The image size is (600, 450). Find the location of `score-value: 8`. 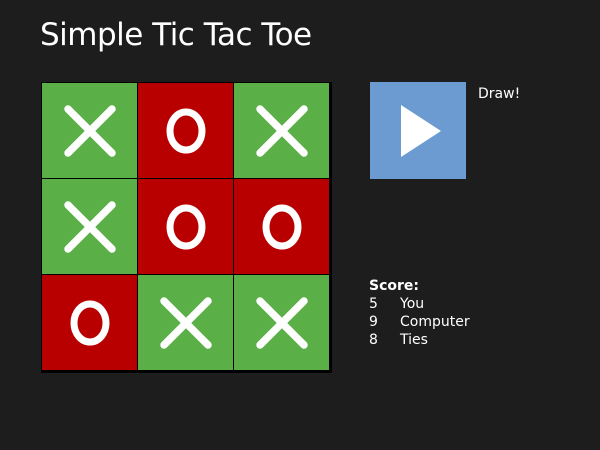

score-value: 8 is located at coordinates (373, 340).